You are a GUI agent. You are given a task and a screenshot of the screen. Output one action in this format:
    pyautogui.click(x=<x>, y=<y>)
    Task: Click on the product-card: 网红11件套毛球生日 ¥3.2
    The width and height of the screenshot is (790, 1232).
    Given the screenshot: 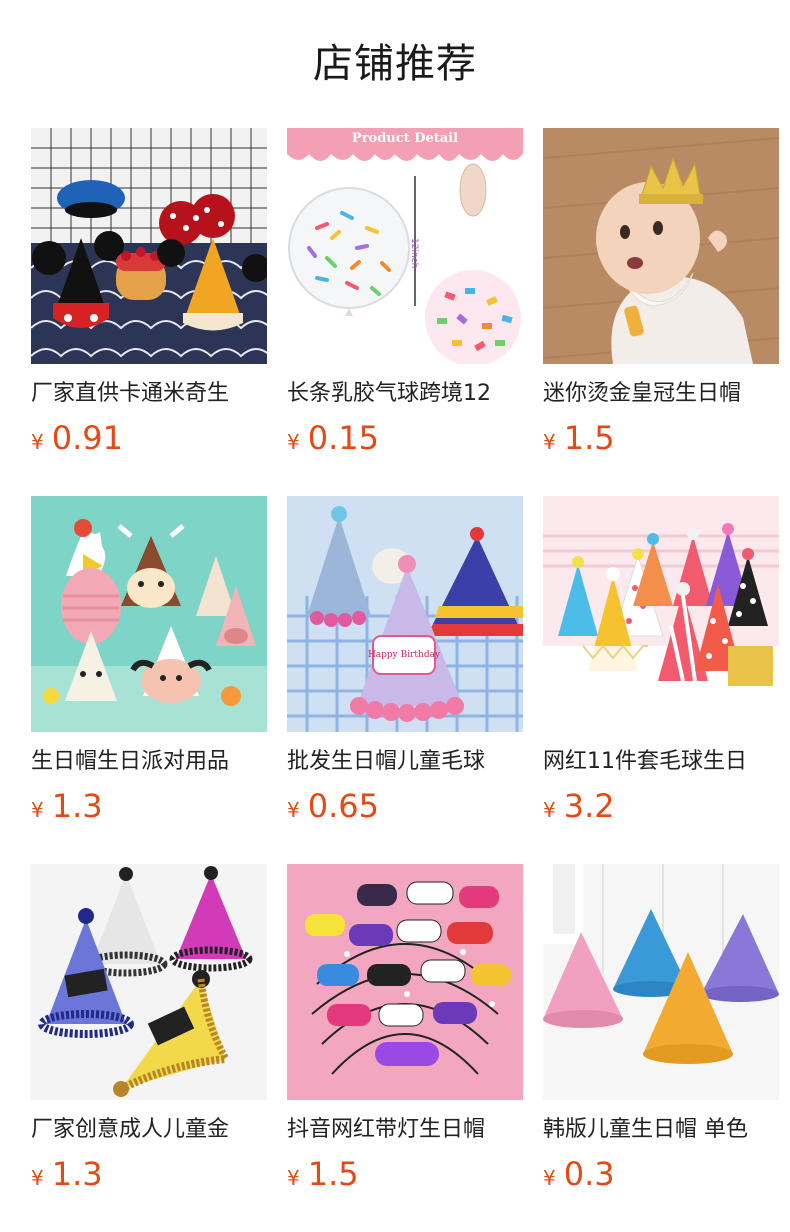 What is the action you would take?
    pyautogui.click(x=661, y=666)
    